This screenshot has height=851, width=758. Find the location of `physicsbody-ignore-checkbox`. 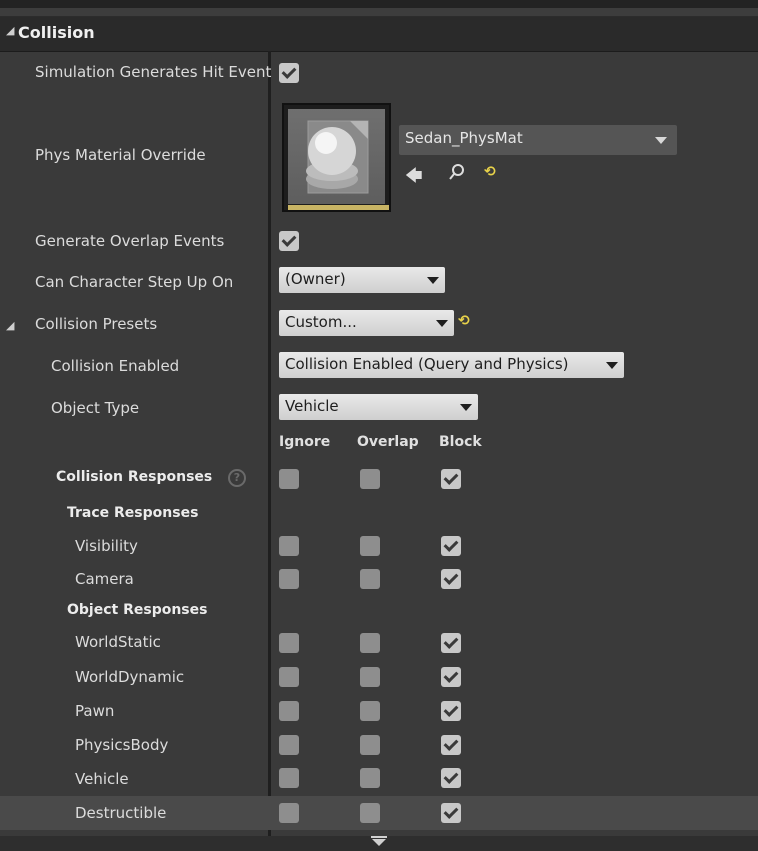

physicsbody-ignore-checkbox is located at coordinates (289, 745).